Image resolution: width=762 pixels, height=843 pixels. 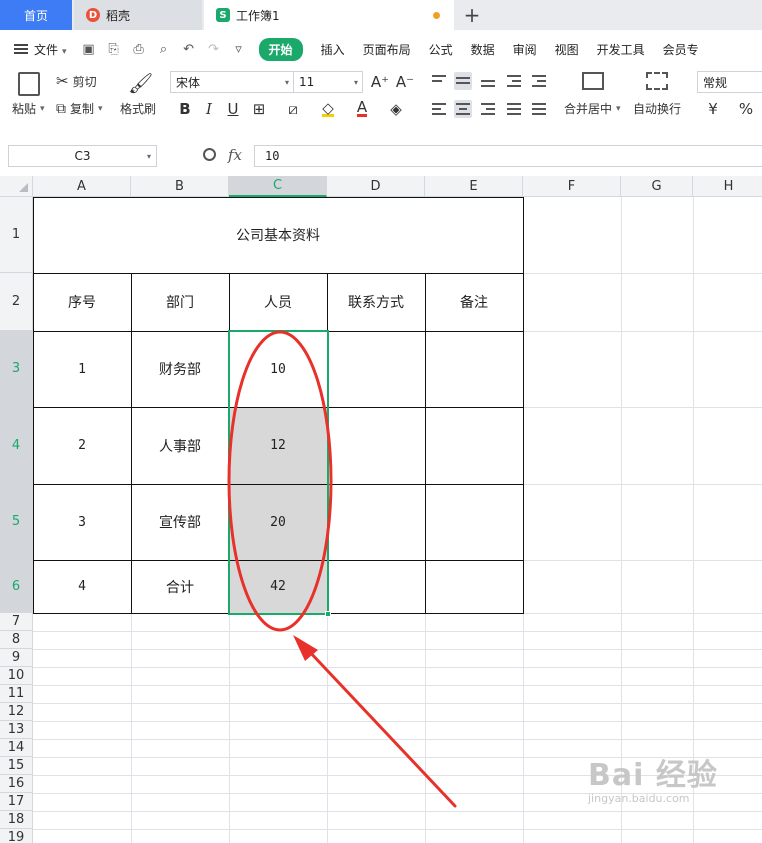 I want to click on paste-label-button: 粘贴 ▾, so click(x=28, y=108).